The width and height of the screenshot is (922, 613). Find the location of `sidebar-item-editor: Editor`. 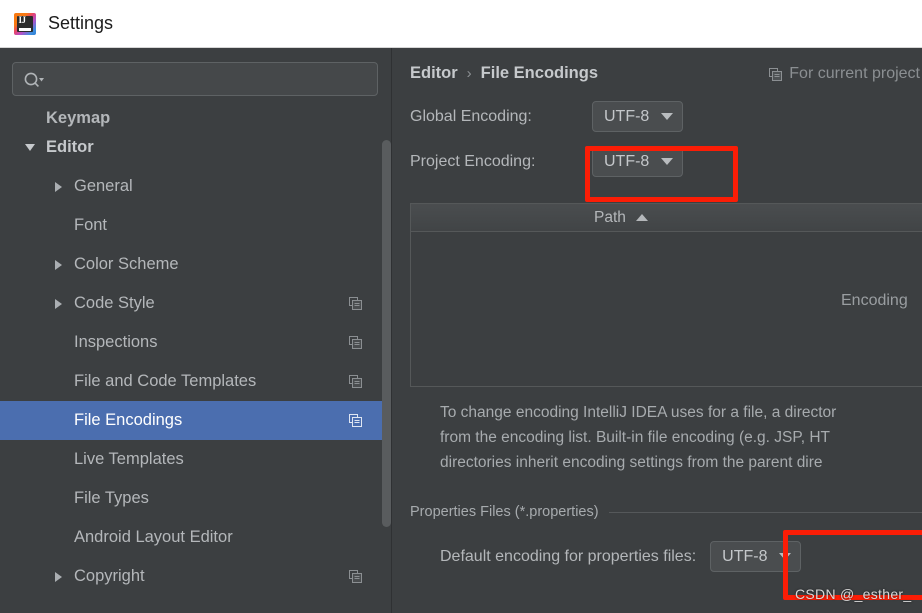

sidebar-item-editor: Editor is located at coordinates (196, 147).